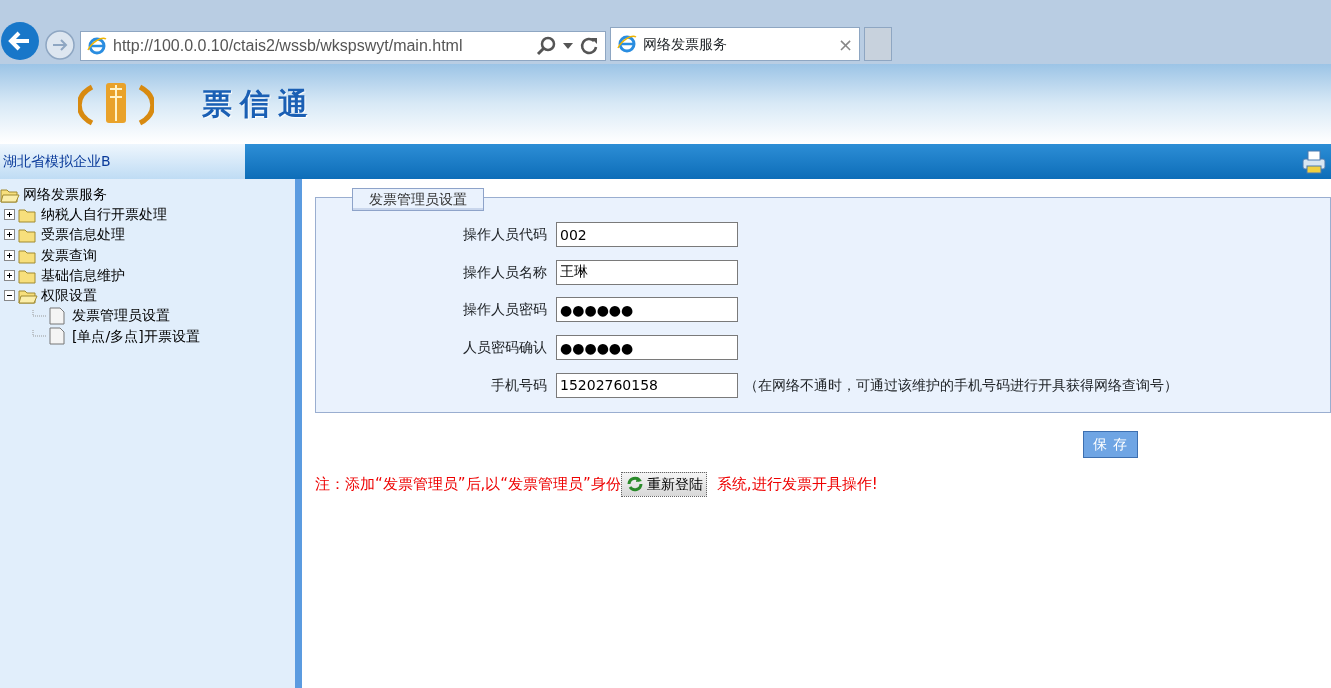 This screenshot has height=688, width=1331. Describe the element at coordinates (797, 485) in the screenshot. I see `note-text: 系统,进行发票开具操作!` at that location.